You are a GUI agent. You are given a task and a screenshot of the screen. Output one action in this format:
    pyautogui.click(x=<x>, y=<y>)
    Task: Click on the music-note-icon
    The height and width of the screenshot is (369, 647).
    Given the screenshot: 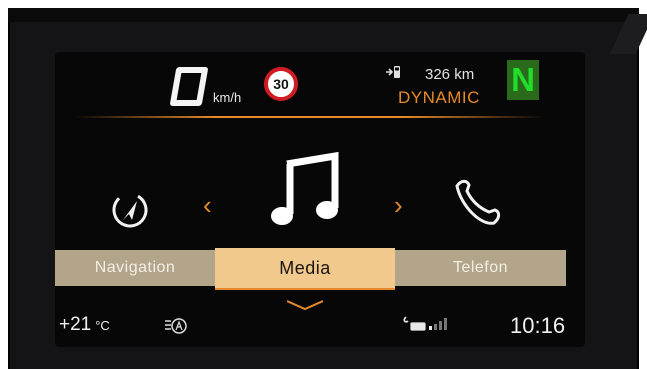 What is the action you would take?
    pyautogui.click(x=305, y=192)
    